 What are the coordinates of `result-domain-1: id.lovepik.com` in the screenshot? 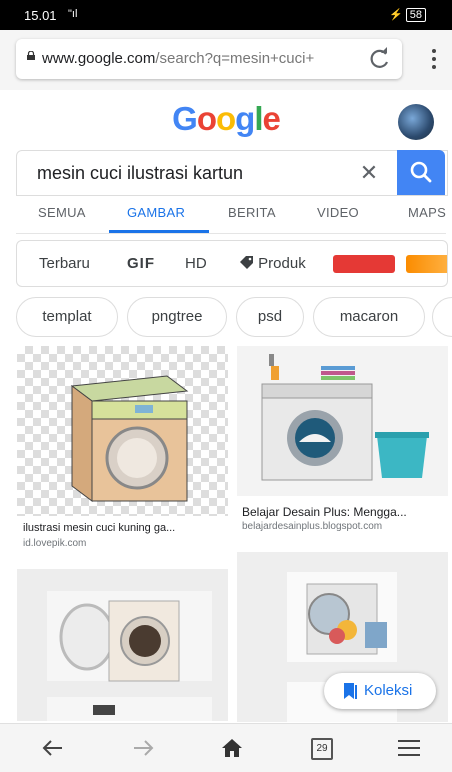 It's located at (55, 543).